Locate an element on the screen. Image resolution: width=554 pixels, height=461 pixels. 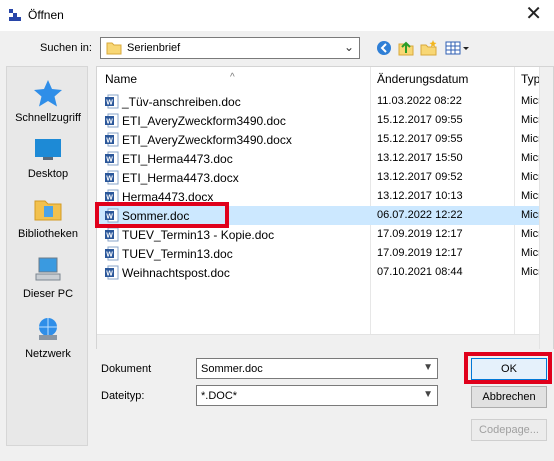
file-name: ETI_Herma4473.docx is located at coordinates (180, 178).